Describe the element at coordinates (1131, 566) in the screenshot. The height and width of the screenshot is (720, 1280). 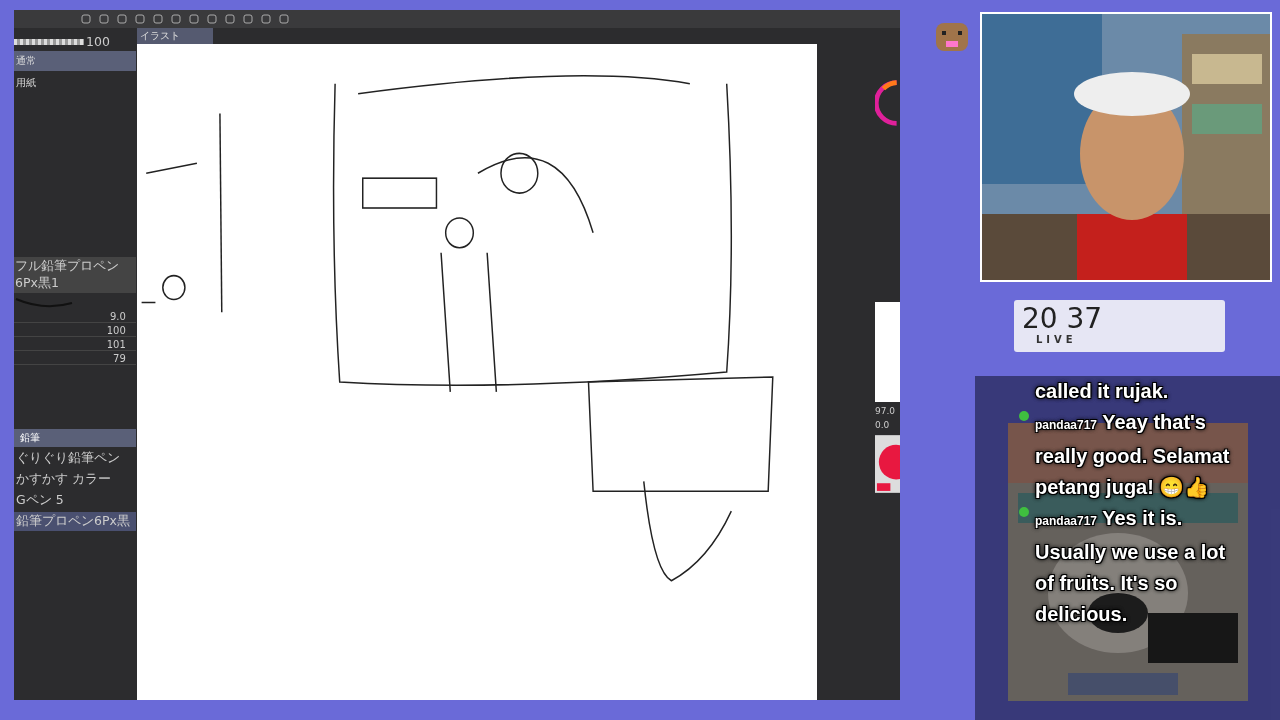
I see `chat-message: pandaa717 Yes it is. Usually we use a lot of fruits. It's so delicious.` at that location.